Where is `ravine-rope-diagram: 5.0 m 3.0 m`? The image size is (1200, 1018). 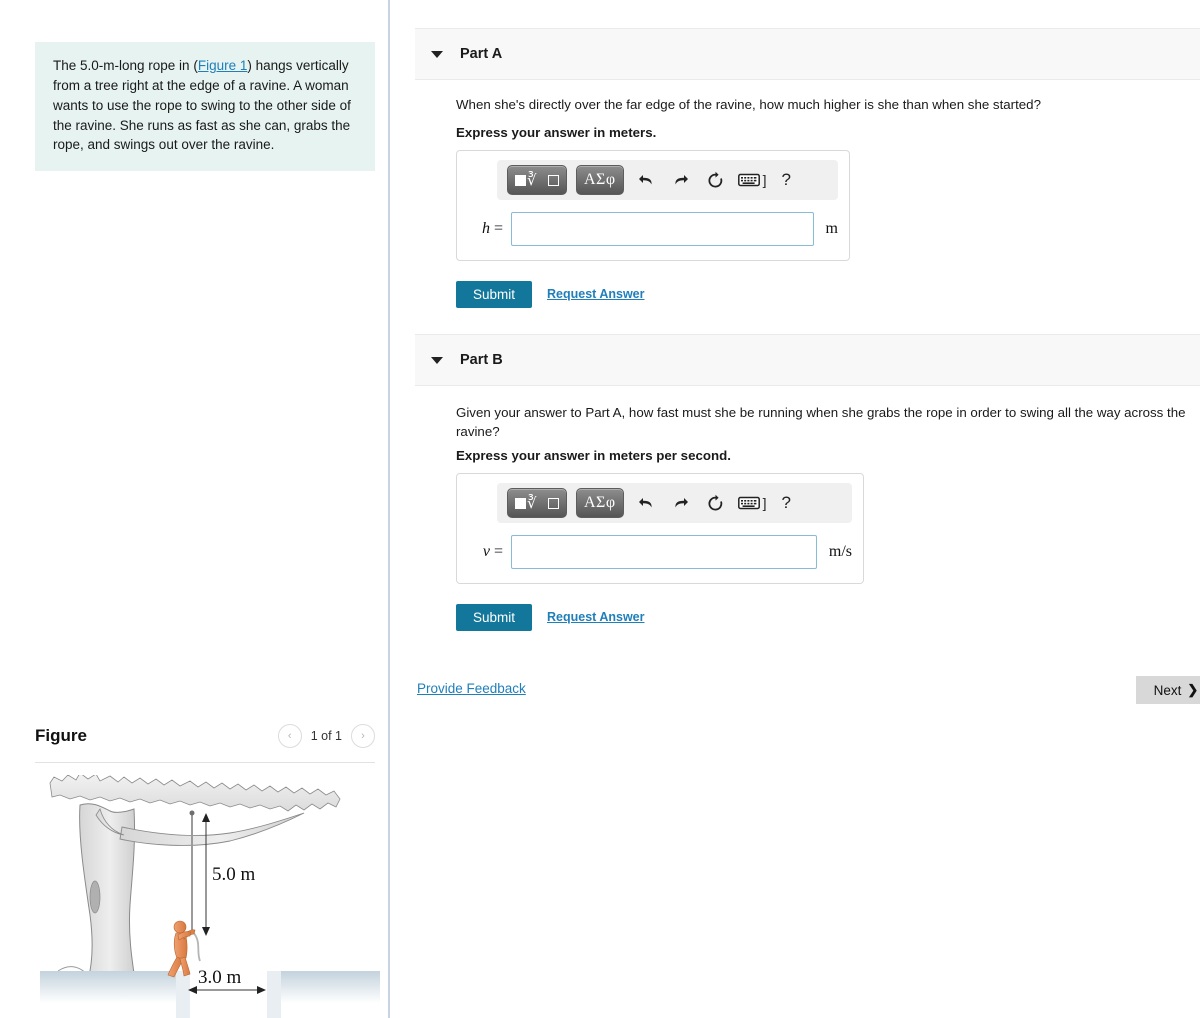
ravine-rope-diagram: 5.0 m 3.0 m is located at coordinates (210, 896).